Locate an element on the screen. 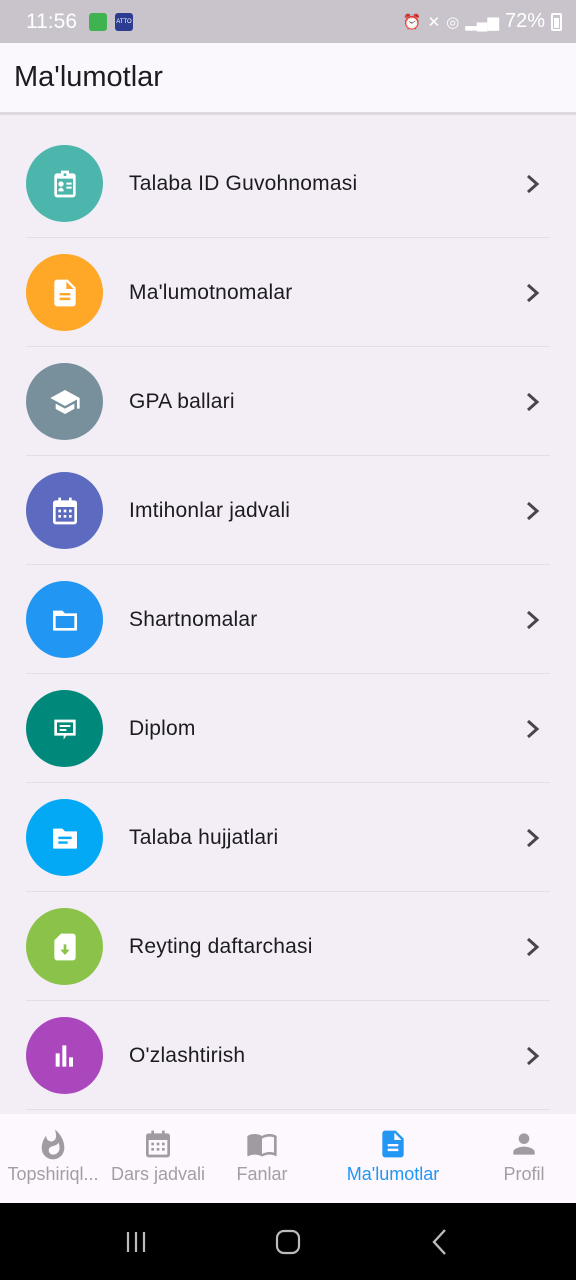 The height and width of the screenshot is (1280, 576). menu-item-diploma: Diplom is located at coordinates (288, 728).